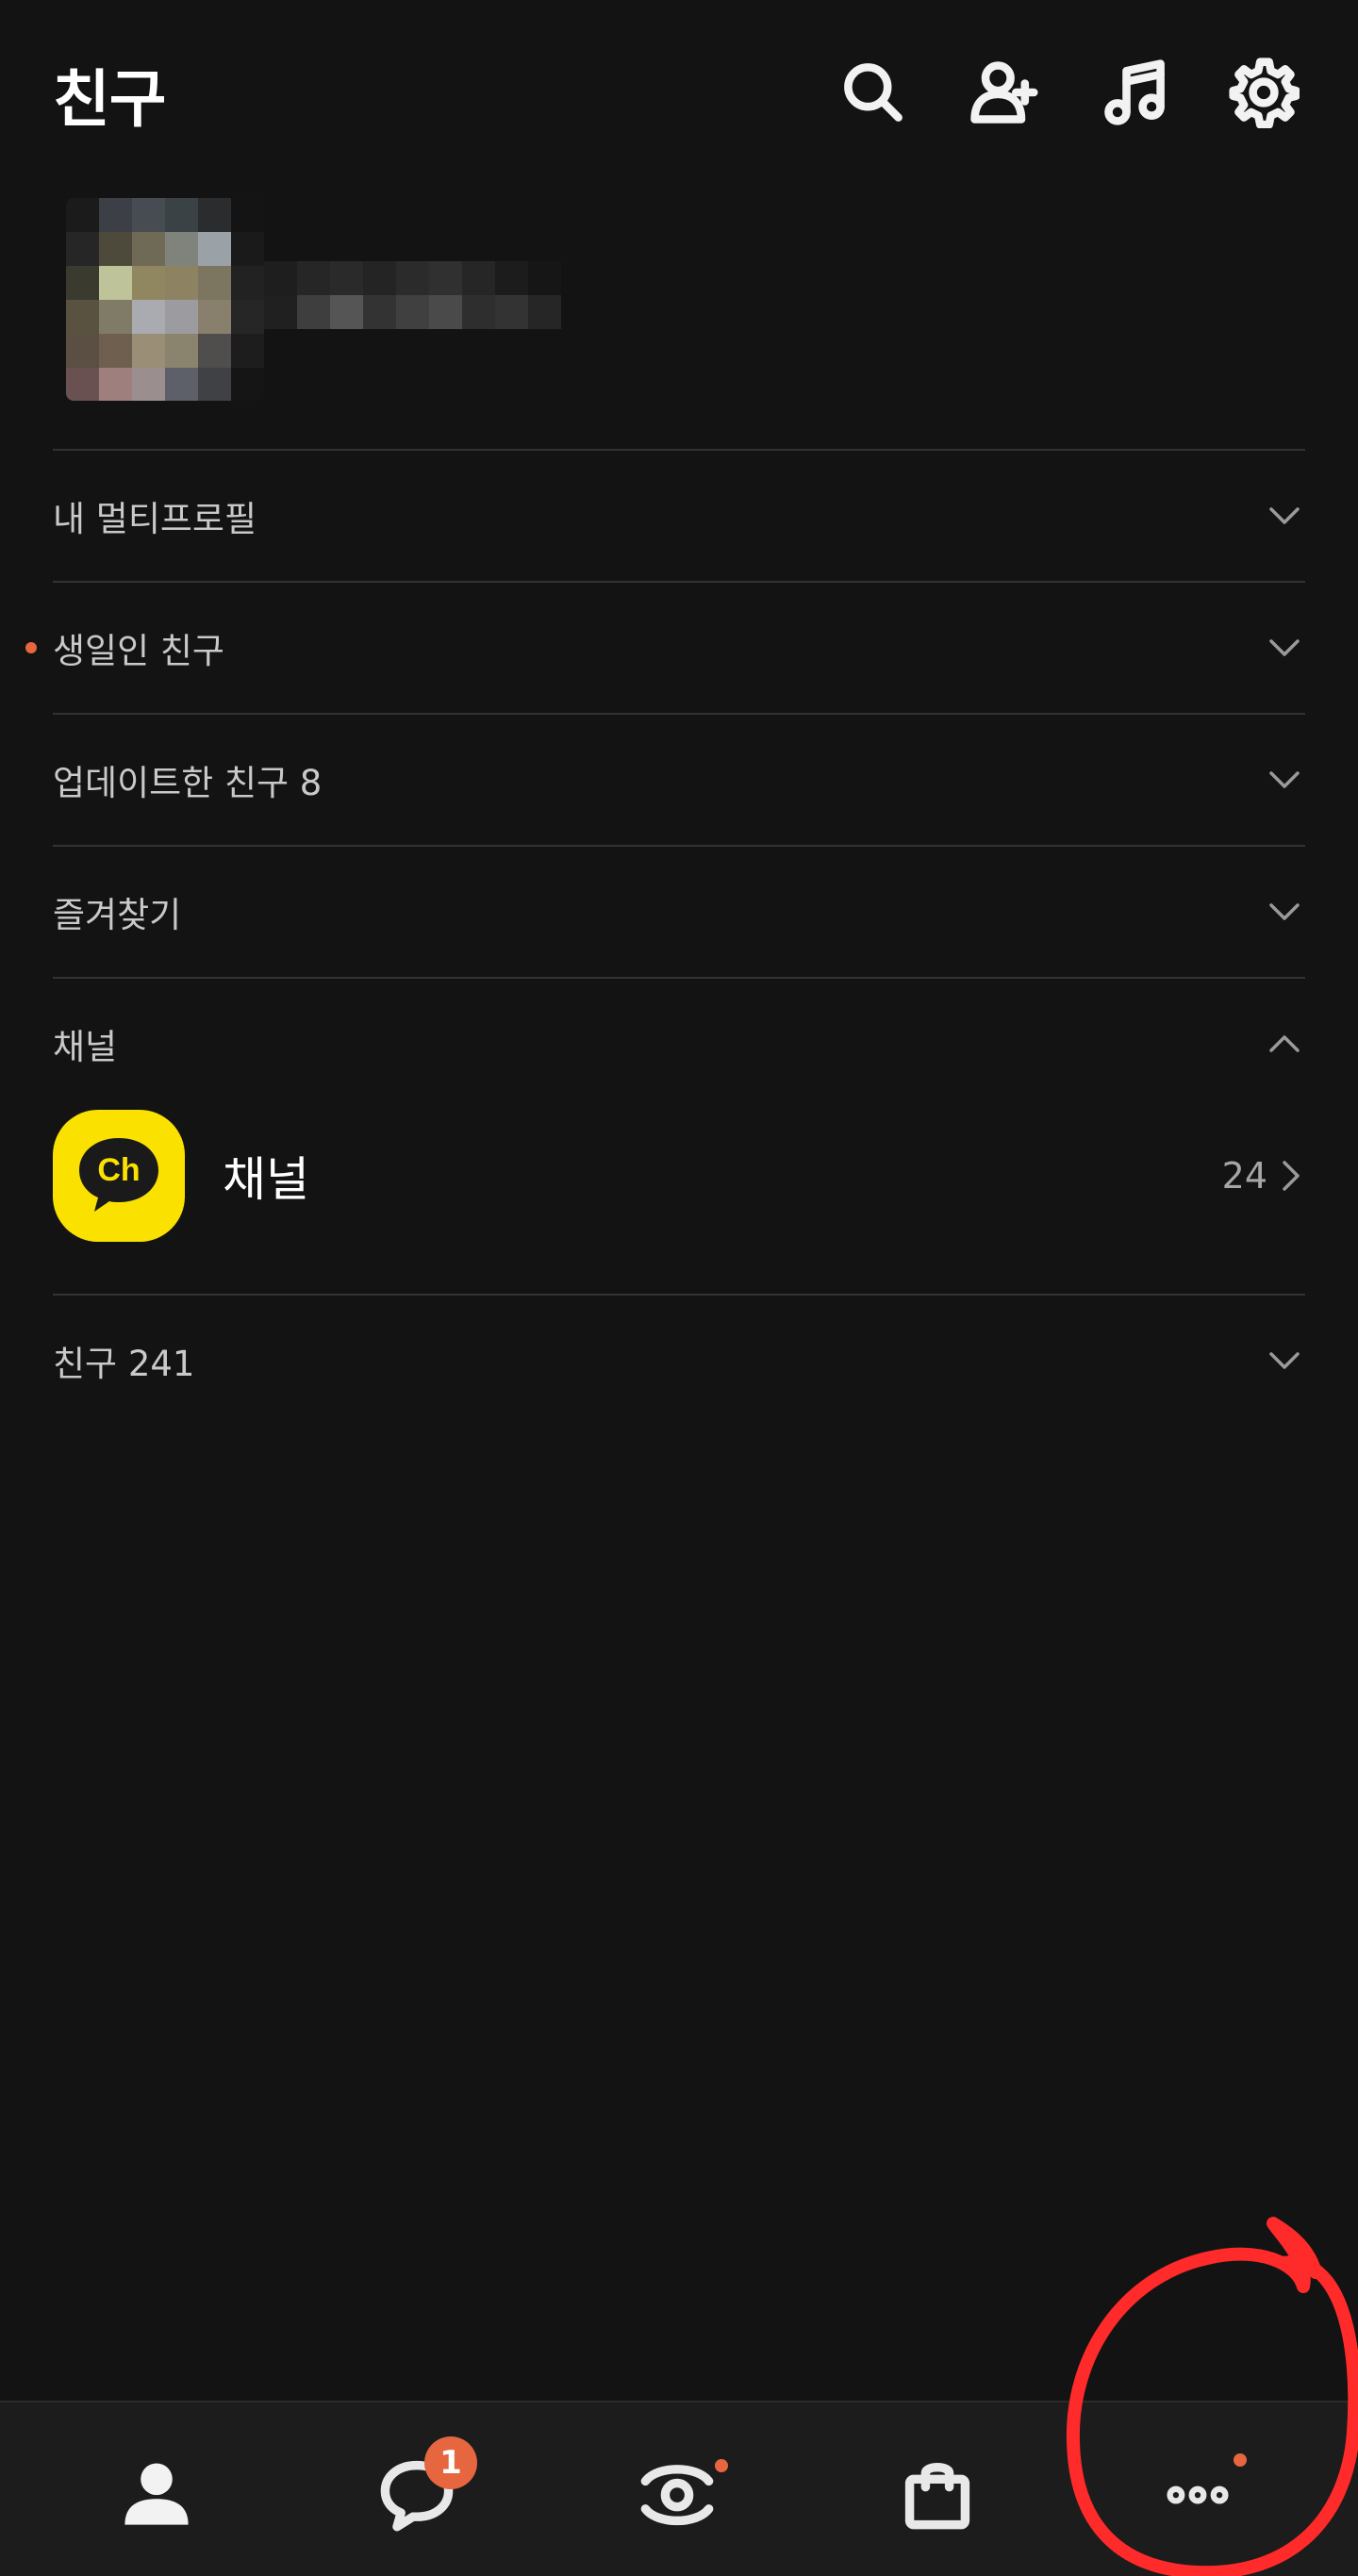 This screenshot has width=1358, height=2576. I want to click on section-channels: 채널, so click(679, 1044).